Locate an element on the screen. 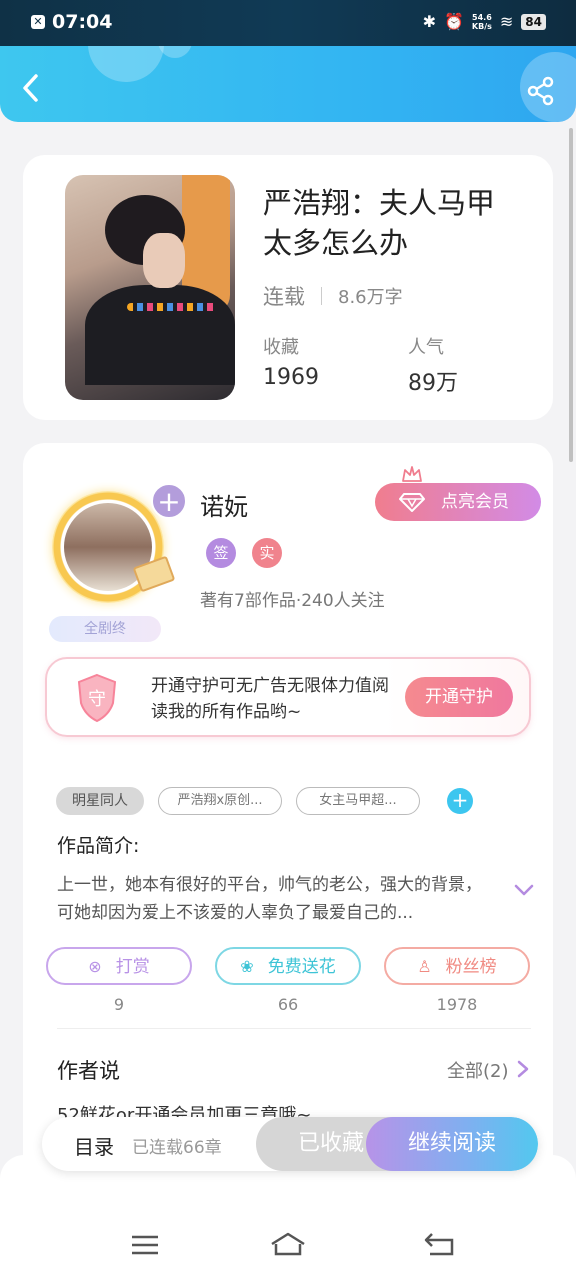 The width and height of the screenshot is (576, 1280). network-speed-value: 54.6 is located at coordinates (482, 17).